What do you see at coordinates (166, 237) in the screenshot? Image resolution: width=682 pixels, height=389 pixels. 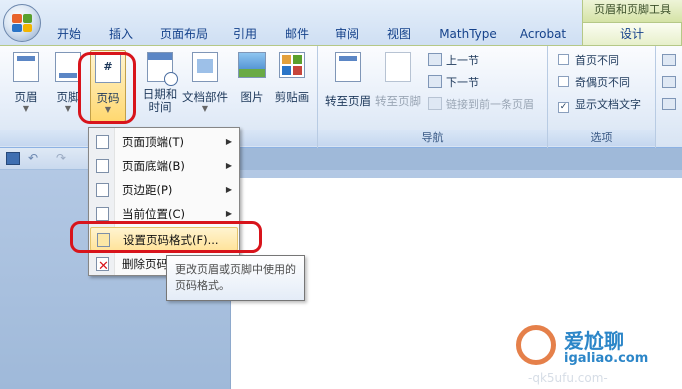 I see `highlight-format-item` at bounding box center [166, 237].